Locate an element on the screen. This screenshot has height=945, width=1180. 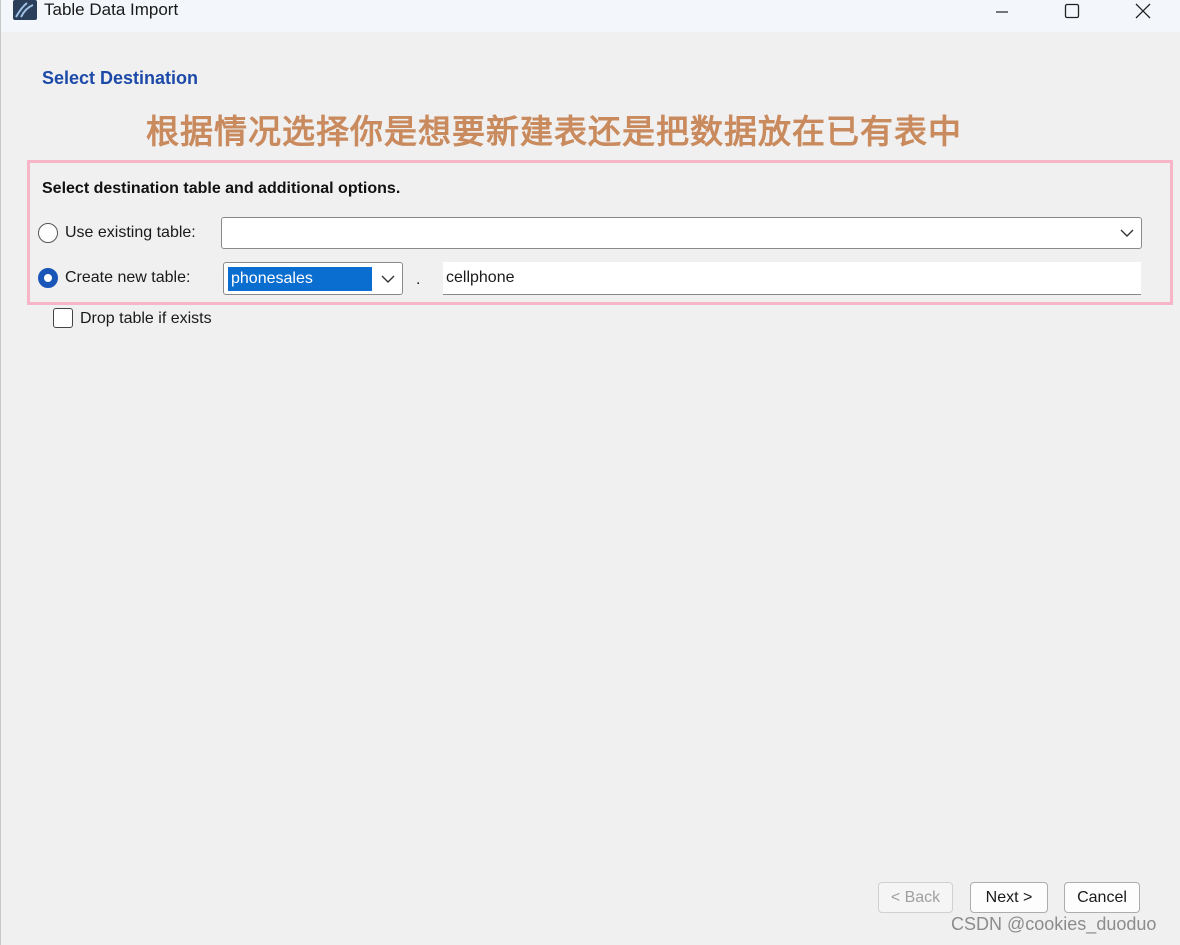
annotation-text: 根据情况选择你是想要新建表还是把数据放在已有表中 is located at coordinates (554, 131).